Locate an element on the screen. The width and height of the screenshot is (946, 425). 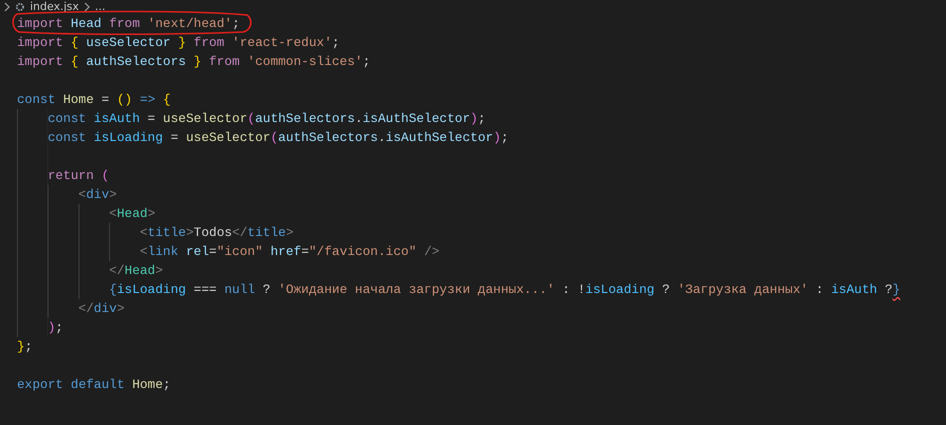
code-line: import { authSelectors } from 'common-slices'; is located at coordinates (193, 62).